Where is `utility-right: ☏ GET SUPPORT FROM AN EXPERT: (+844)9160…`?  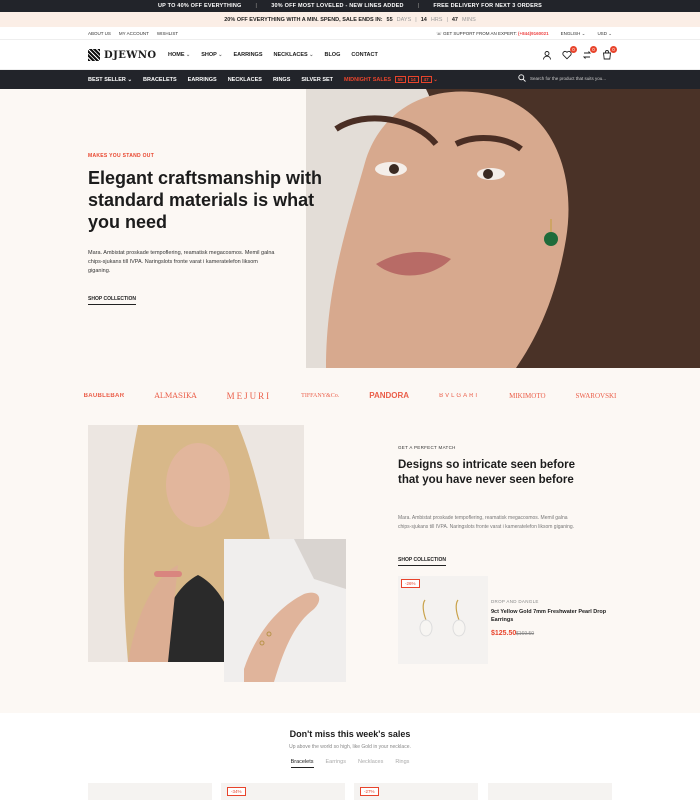
utility-right: ☏ GET SUPPORT FROM AN EXPERT: (+844)9160… is located at coordinates (524, 34).